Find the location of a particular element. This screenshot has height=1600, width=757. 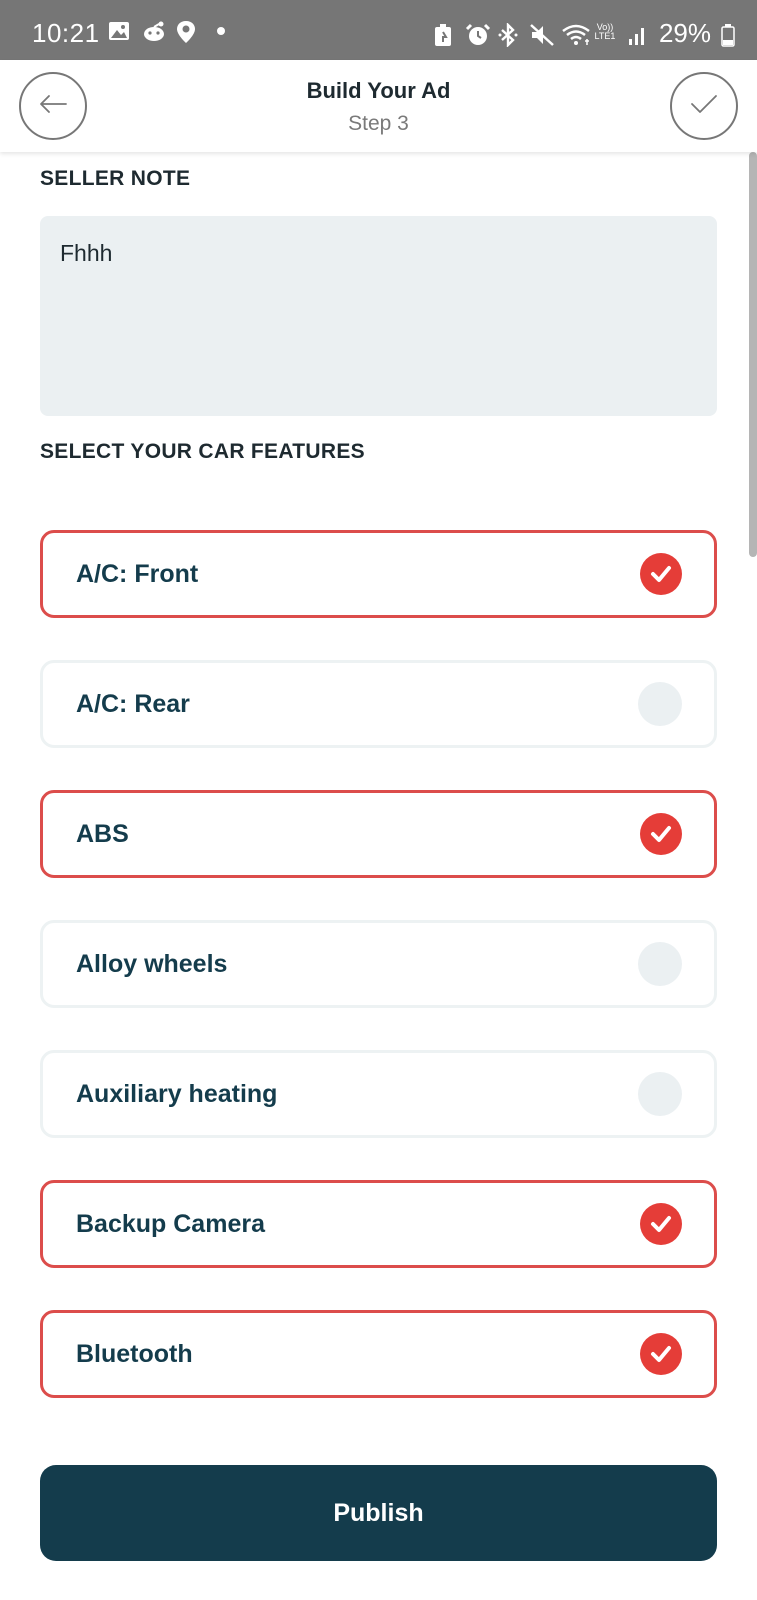

feature-option: A/C: Front is located at coordinates (378, 574).